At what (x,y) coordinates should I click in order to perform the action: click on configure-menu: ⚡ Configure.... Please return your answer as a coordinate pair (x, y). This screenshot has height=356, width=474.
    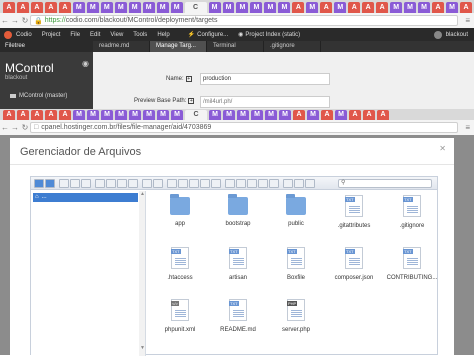
    Looking at the image, I should click on (208, 35).